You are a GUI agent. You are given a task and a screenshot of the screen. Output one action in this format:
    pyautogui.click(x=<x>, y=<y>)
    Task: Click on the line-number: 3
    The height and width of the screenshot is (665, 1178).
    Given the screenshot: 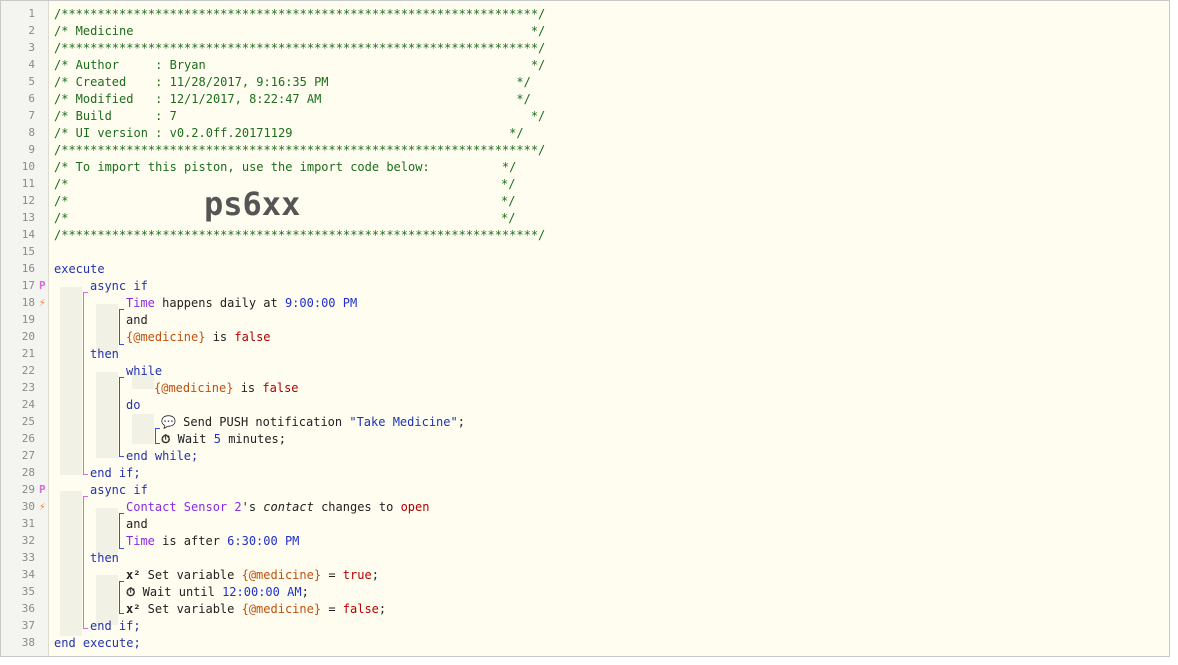 What is the action you would take?
    pyautogui.click(x=31, y=47)
    